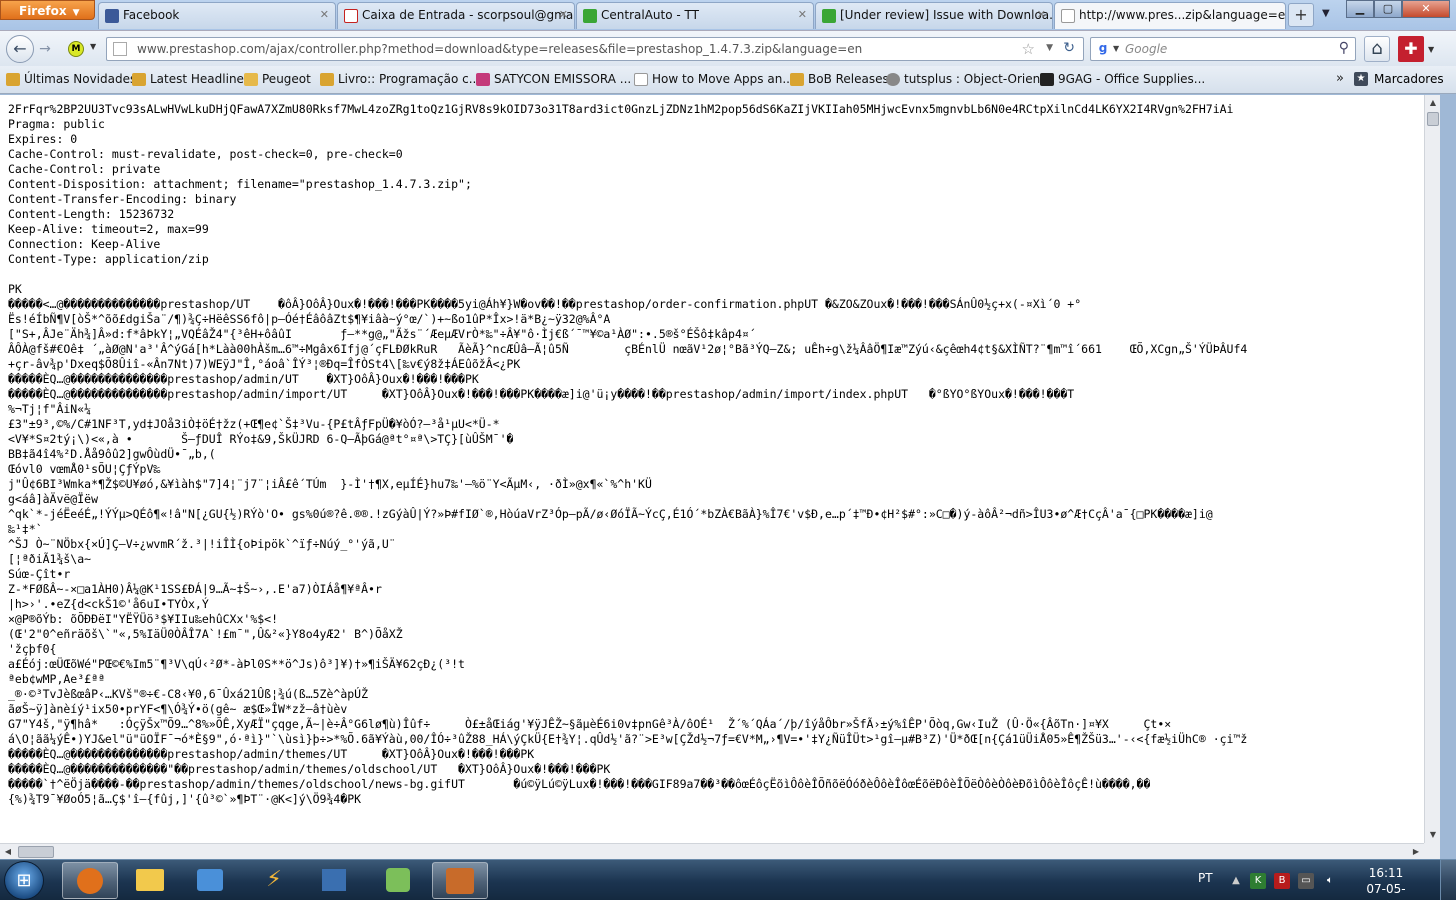 This screenshot has width=1456, height=900. What do you see at coordinates (56, 679) in the screenshot?
I see `response-line: ªeb¢wMP,Ae³£ªª` at bounding box center [56, 679].